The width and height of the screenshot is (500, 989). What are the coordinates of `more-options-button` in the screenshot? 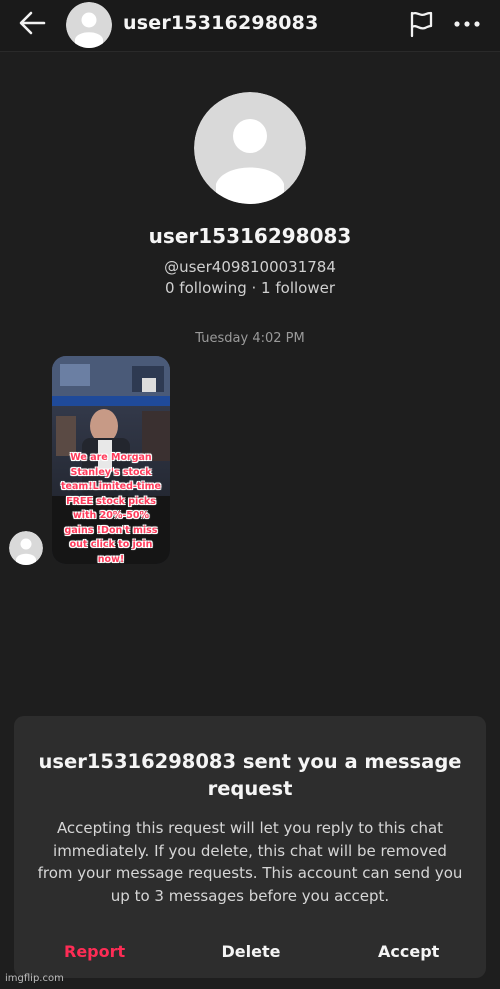 It's located at (467, 24).